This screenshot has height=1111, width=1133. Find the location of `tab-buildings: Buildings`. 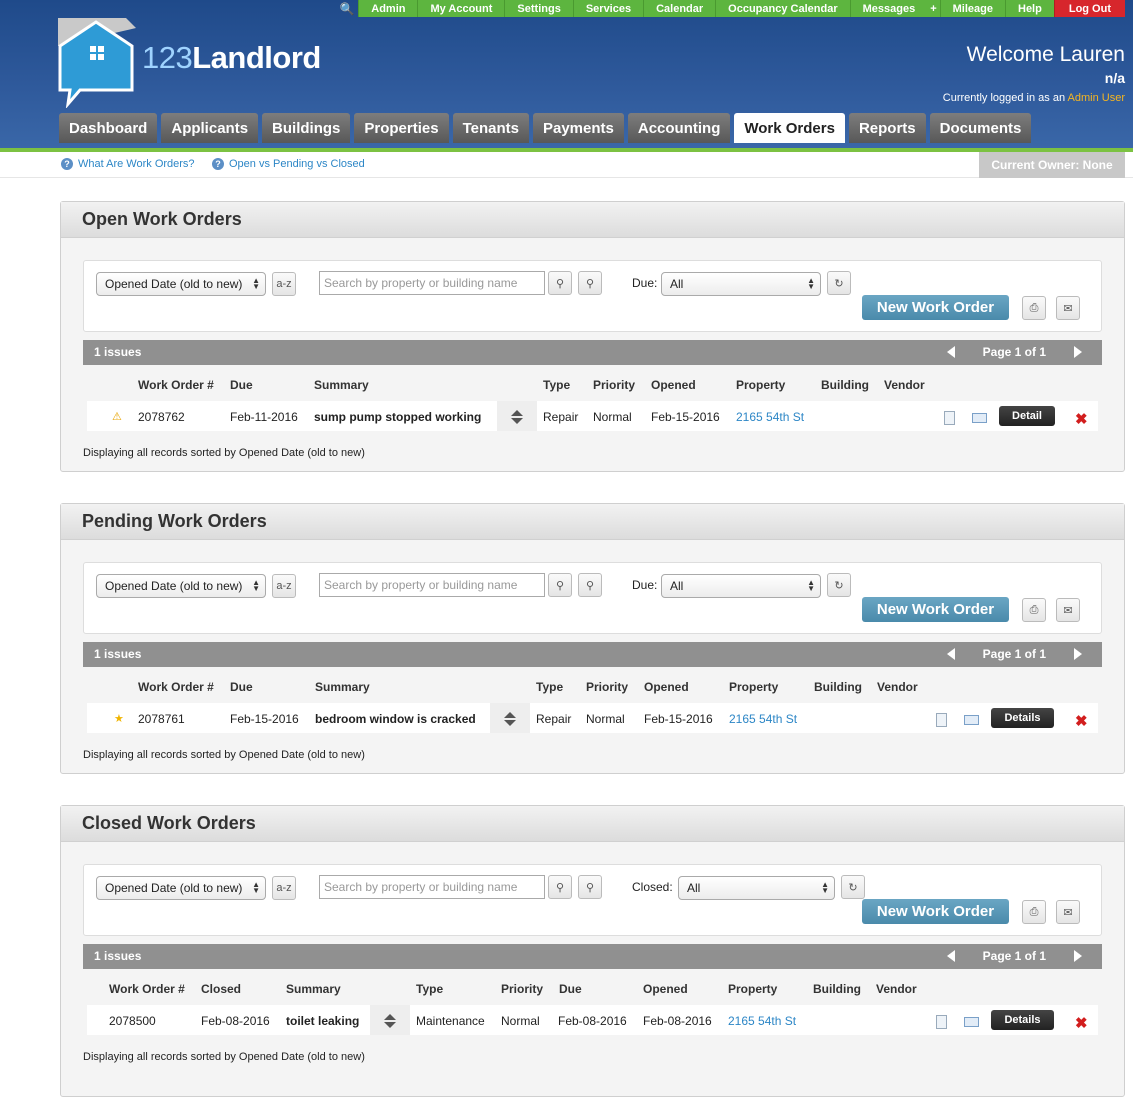

tab-buildings: Buildings is located at coordinates (306, 128).